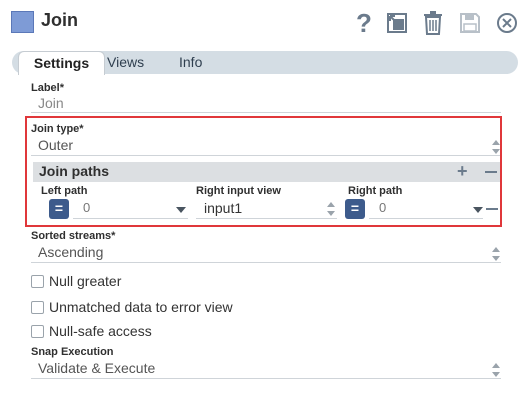 Image resolution: width=527 pixels, height=403 pixels. I want to click on save-button, so click(470, 23).